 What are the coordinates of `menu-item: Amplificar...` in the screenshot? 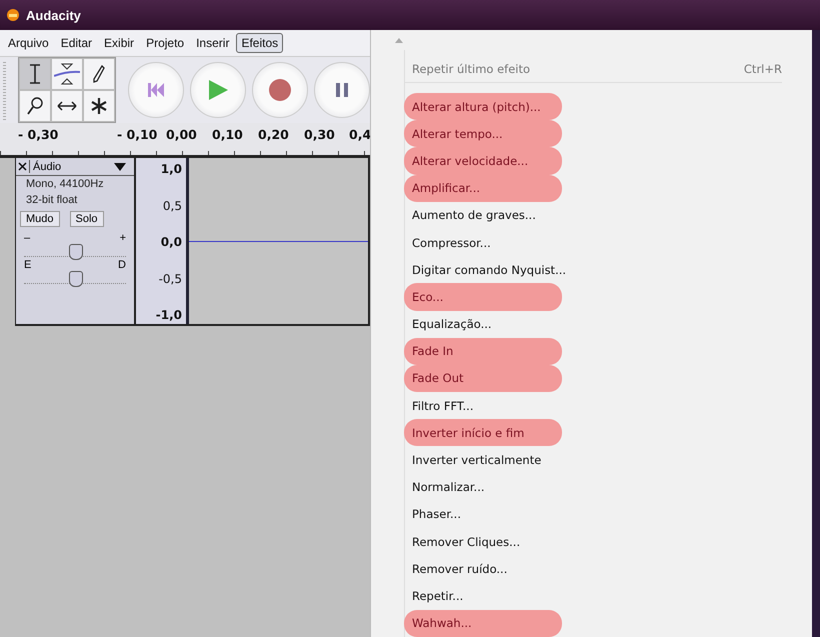 It's located at (483, 188).